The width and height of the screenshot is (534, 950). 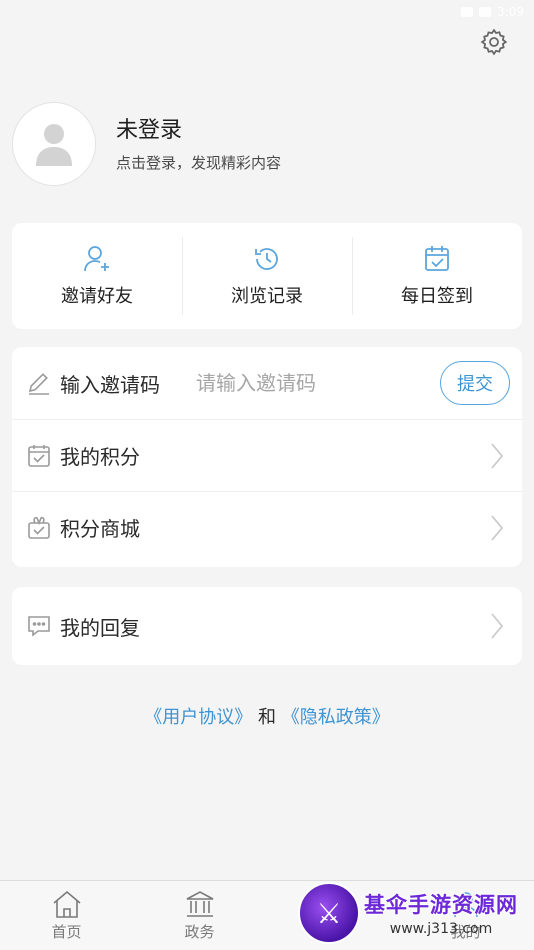 What do you see at coordinates (97, 296) in the screenshot?
I see `invite-friends-label: 邀请好友` at bounding box center [97, 296].